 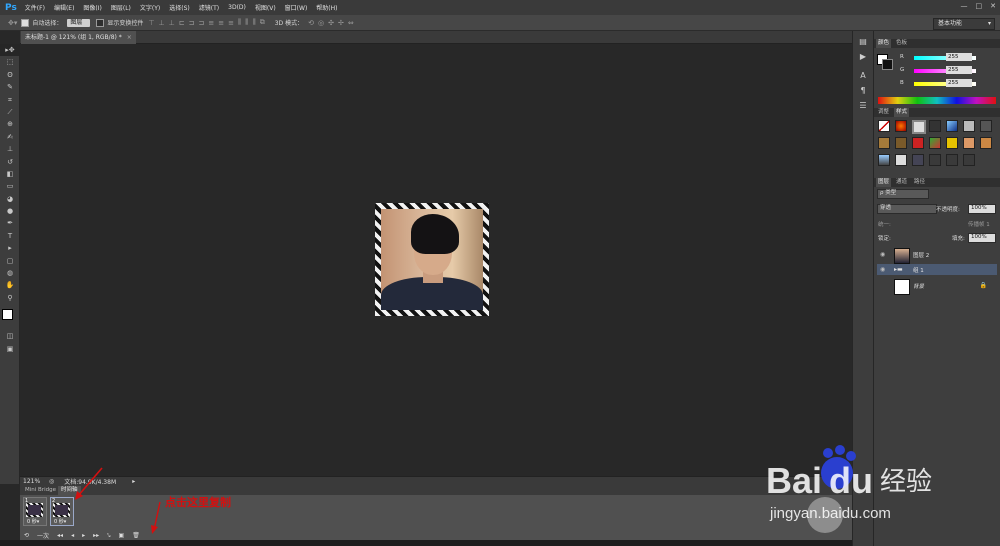 I want to click on marquee-tool-icon: ⬚, so click(x=10, y=62).